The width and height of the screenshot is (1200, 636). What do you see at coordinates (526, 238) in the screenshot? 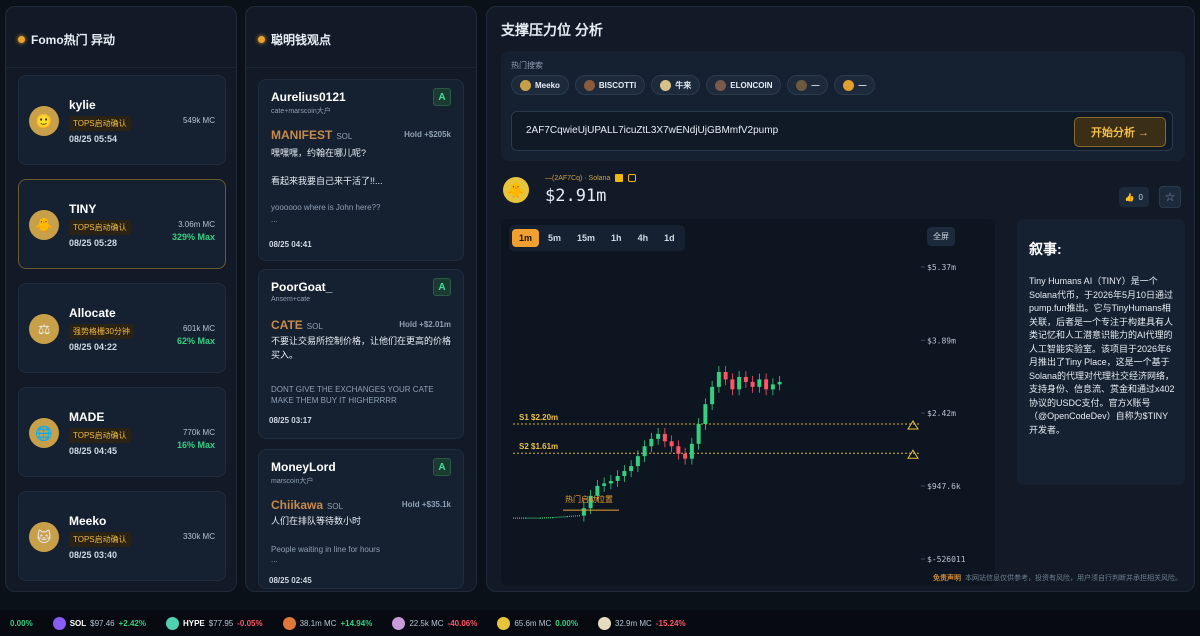
I see `timeframe-1m: 1m` at bounding box center [526, 238].